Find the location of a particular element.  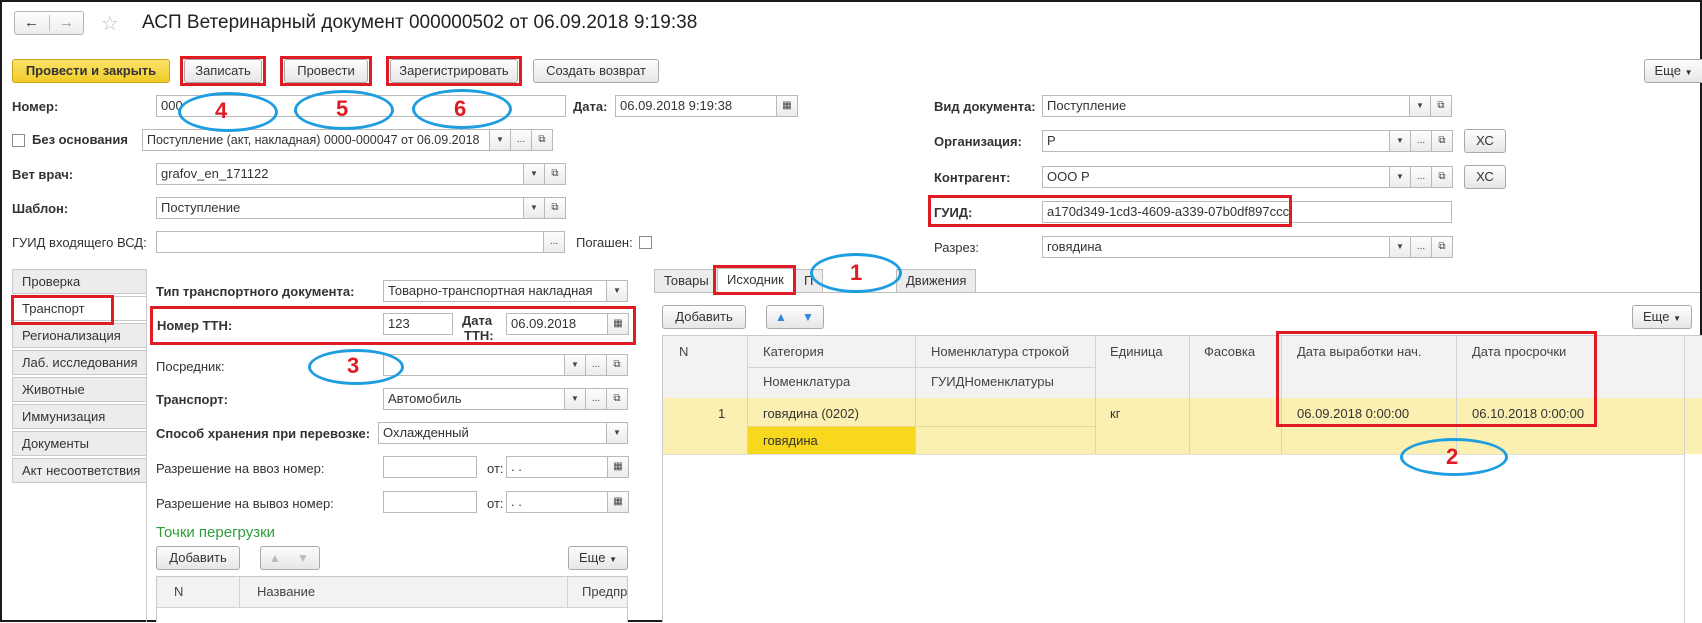

intermediary-dropdown-icon: ▼ is located at coordinates (575, 365).